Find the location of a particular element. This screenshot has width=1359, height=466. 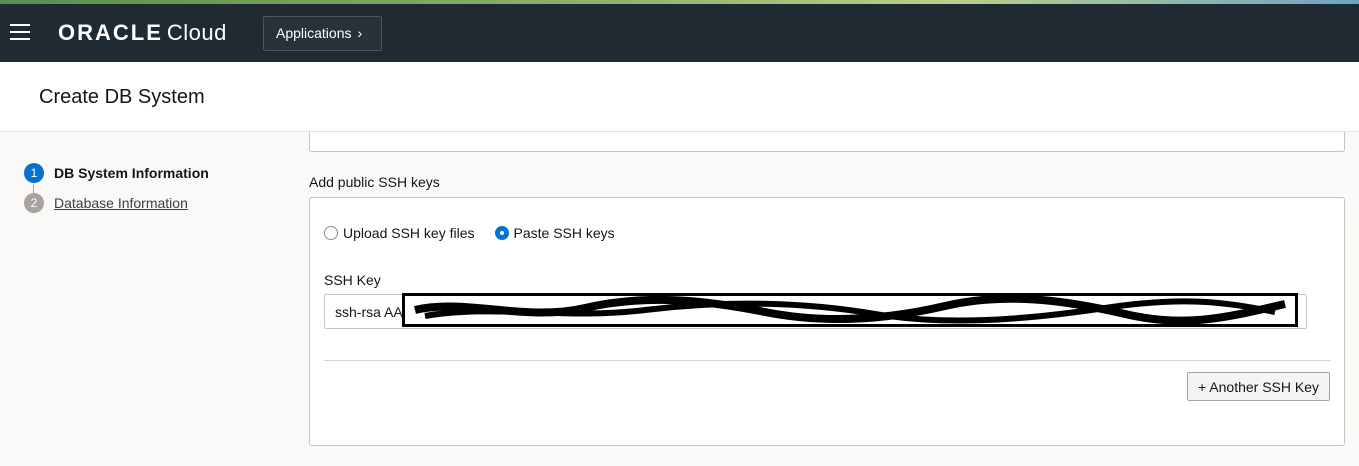

page-title: Create DB System is located at coordinates (122, 97).